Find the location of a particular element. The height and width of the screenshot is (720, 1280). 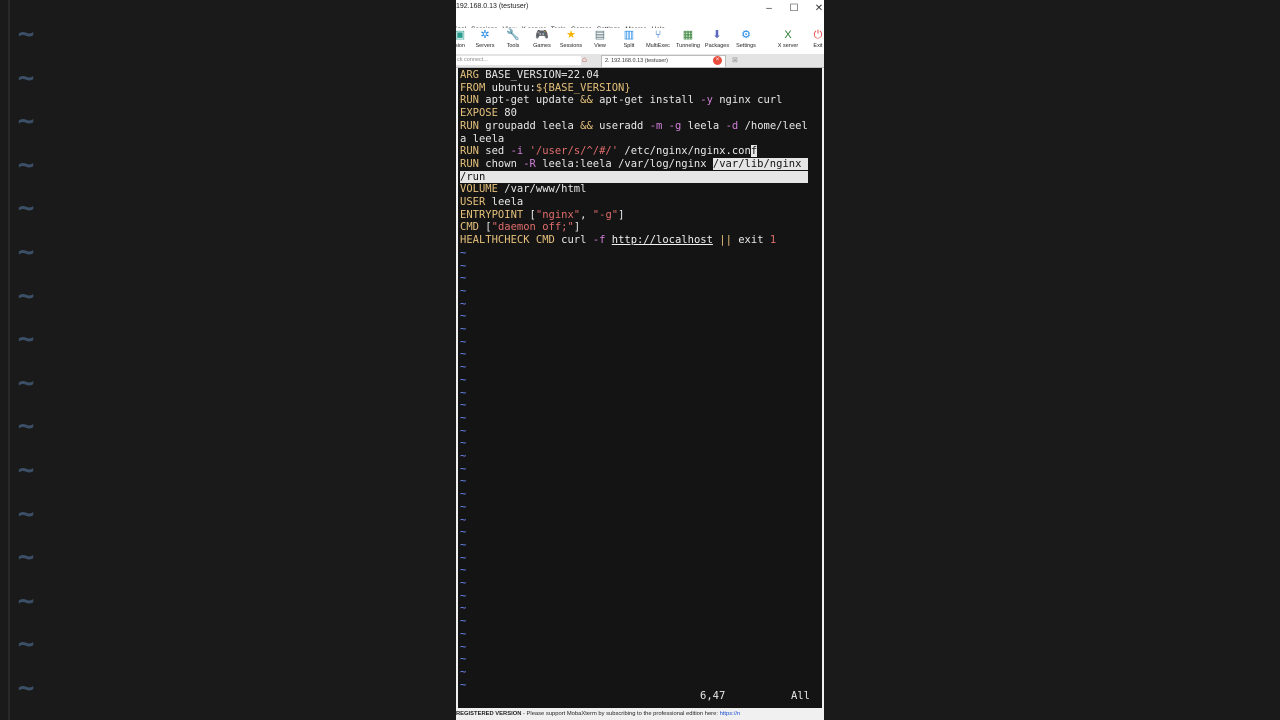

editor-token: /home/leel is located at coordinates (773, 125).